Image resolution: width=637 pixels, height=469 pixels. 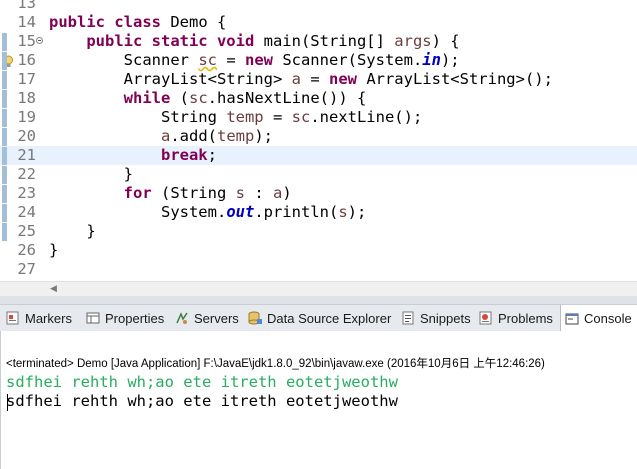 What do you see at coordinates (263, 60) in the screenshot?
I see `code-token: new` at bounding box center [263, 60].